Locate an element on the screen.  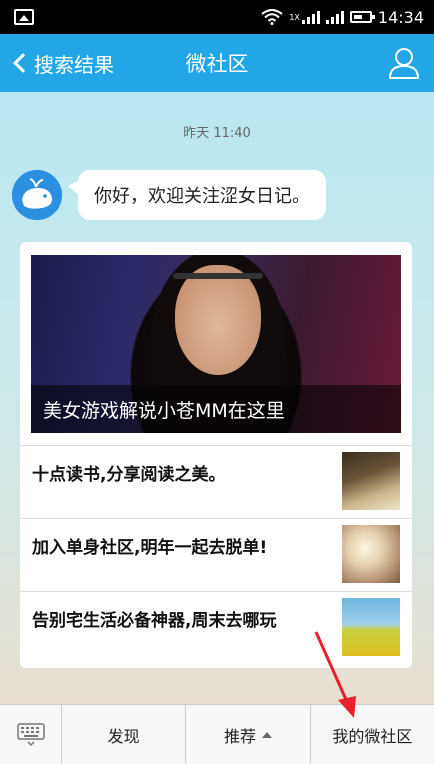
couple-thumbnail is located at coordinates (371, 554).